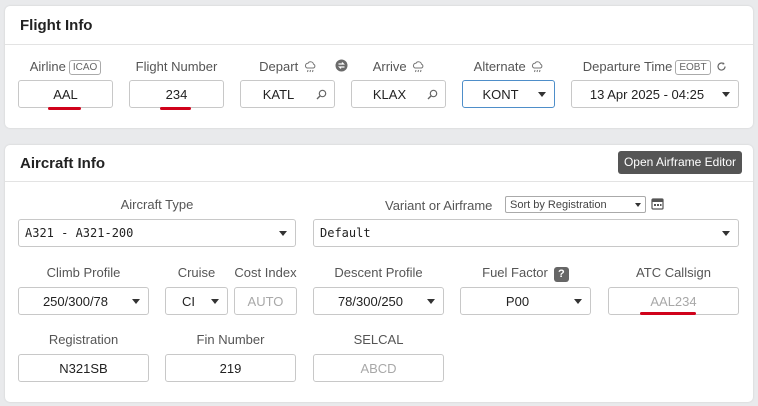 The height and width of the screenshot is (406, 758). What do you see at coordinates (398, 94) in the screenshot?
I see `arrive-input: KLAX` at bounding box center [398, 94].